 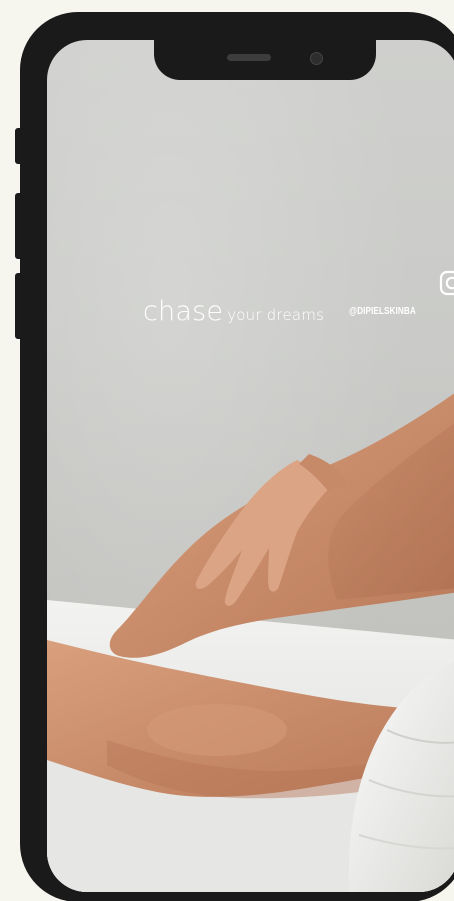 I want to click on front-camera, so click(x=316, y=58).